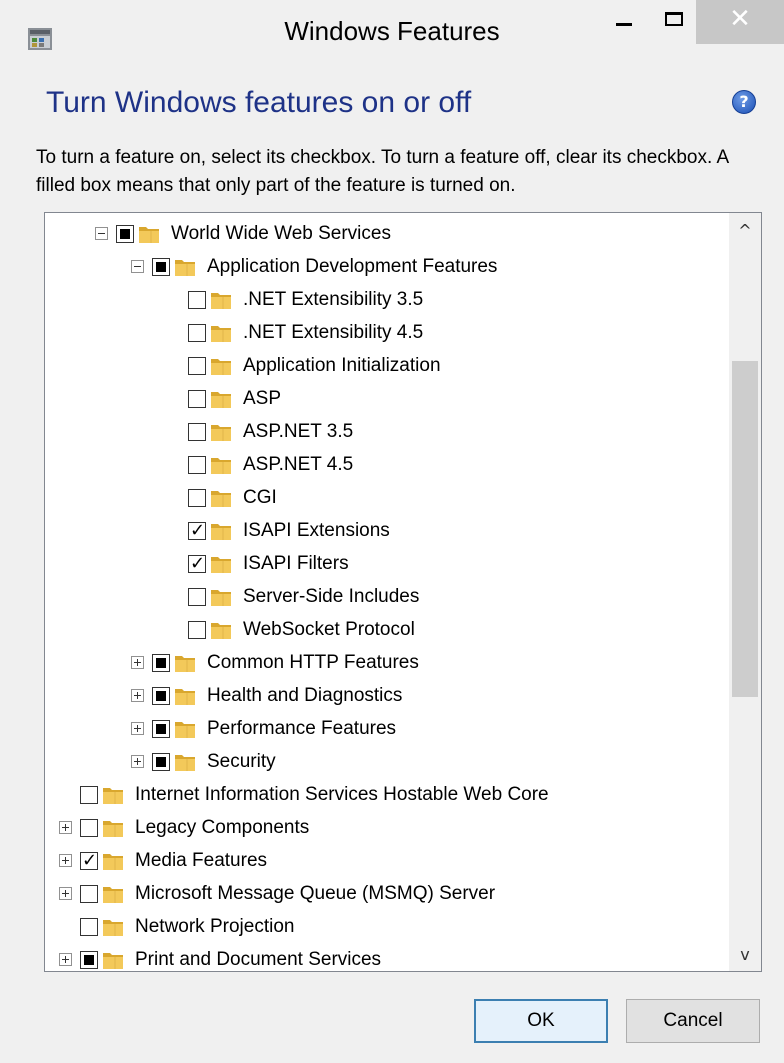  What do you see at coordinates (745, 529) in the screenshot?
I see `scroll-thumb` at bounding box center [745, 529].